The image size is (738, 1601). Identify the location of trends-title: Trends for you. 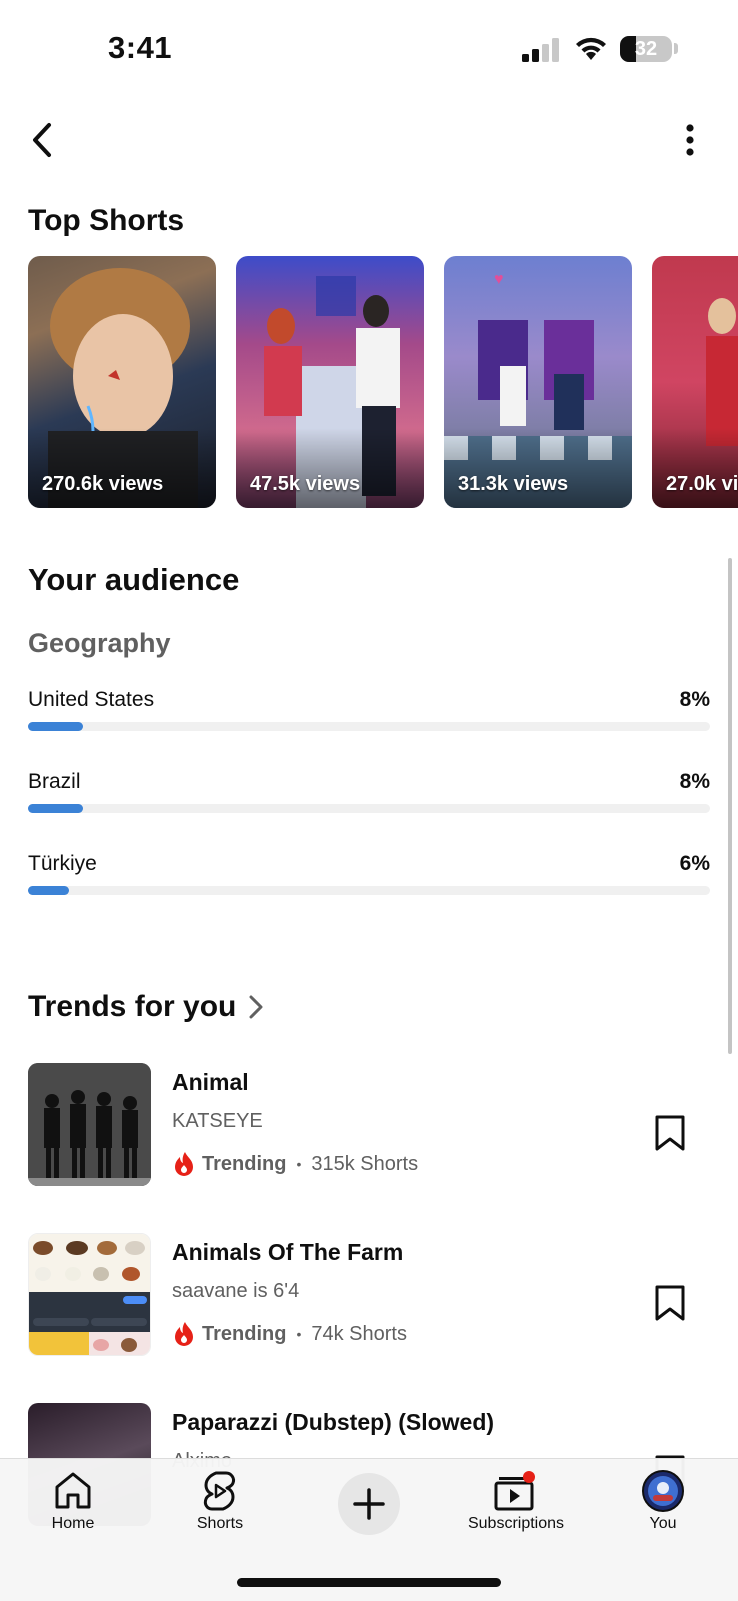
(132, 1006).